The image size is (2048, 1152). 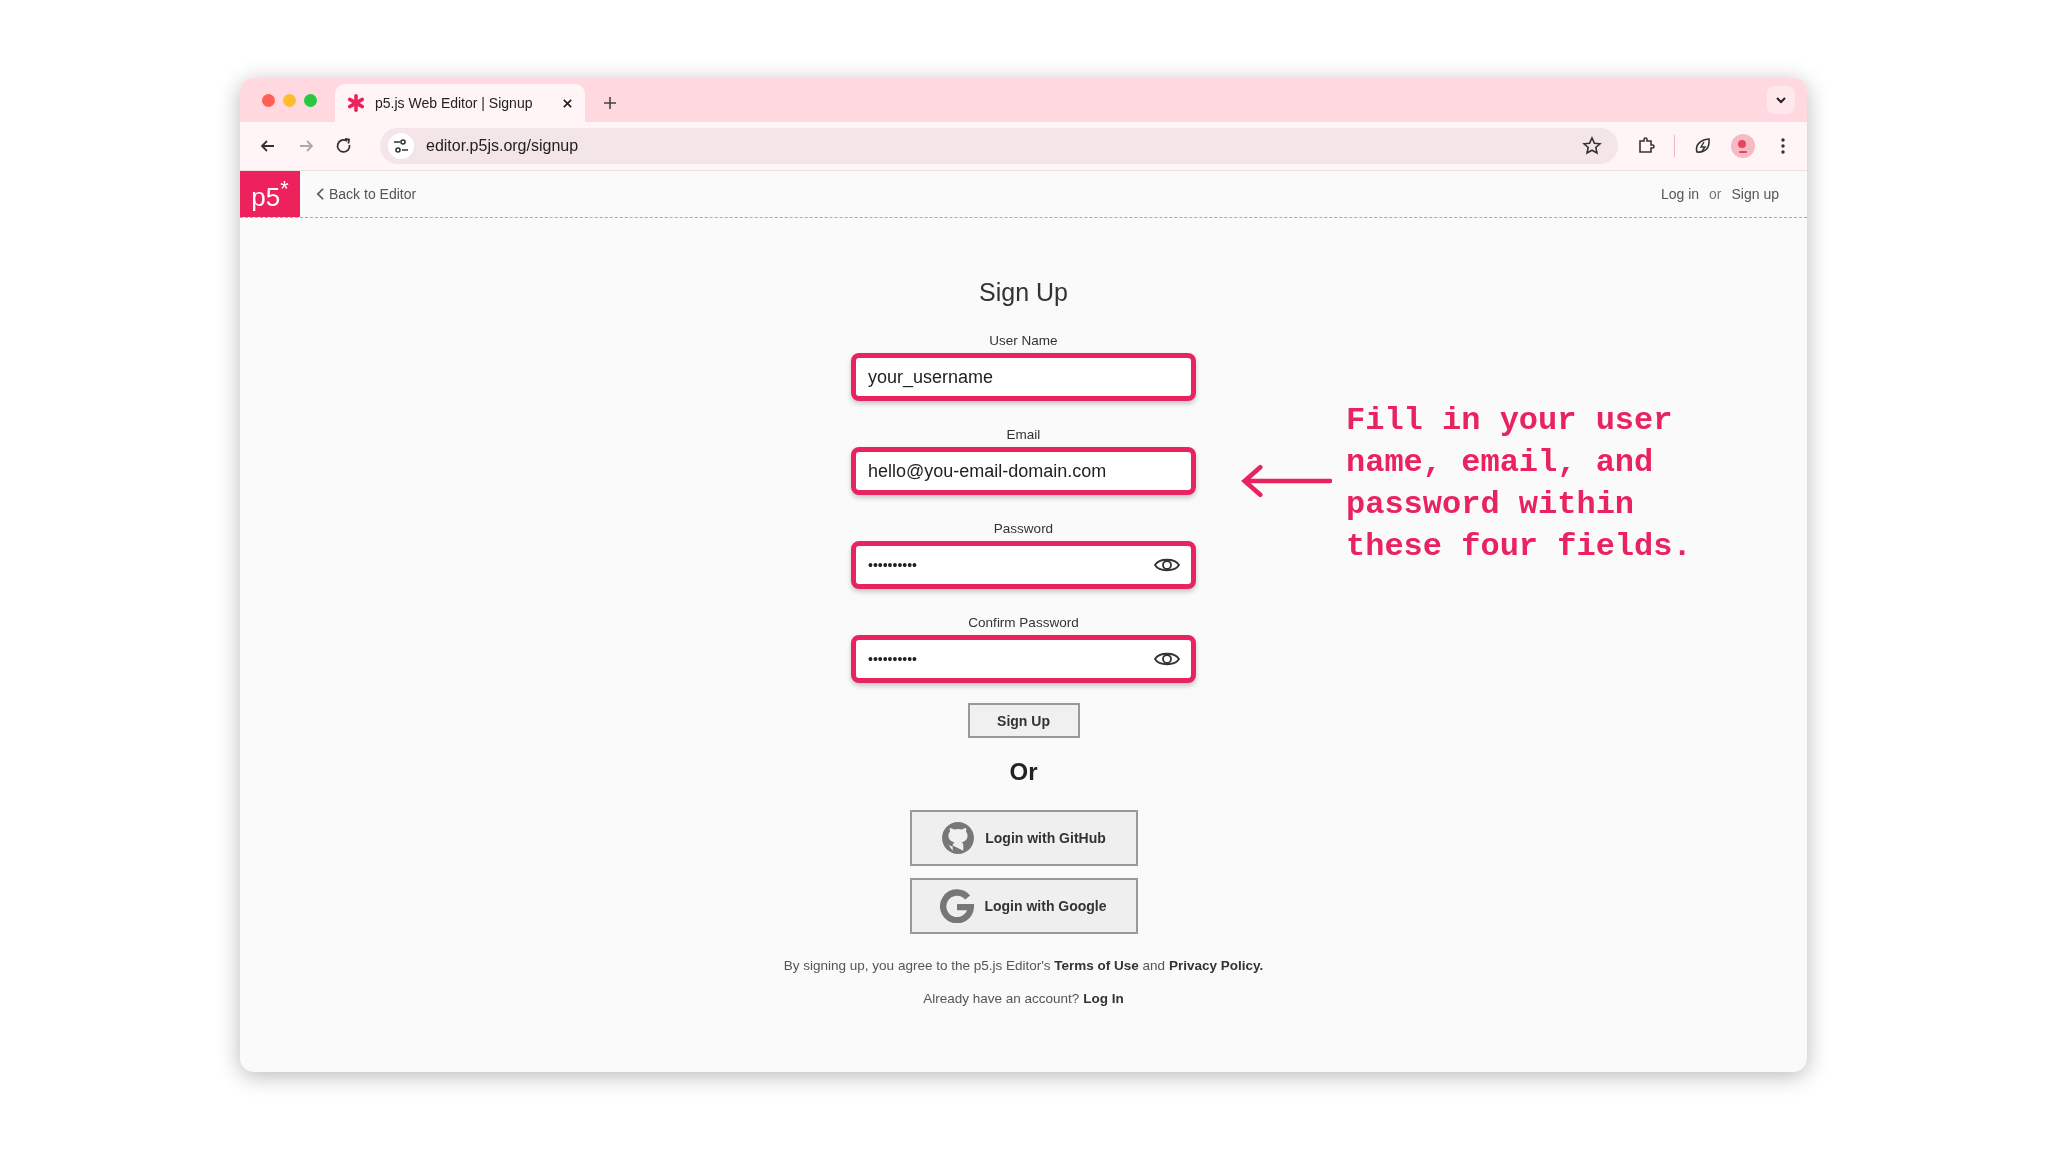 I want to click on bookmark-star-icon, so click(x=1592, y=146).